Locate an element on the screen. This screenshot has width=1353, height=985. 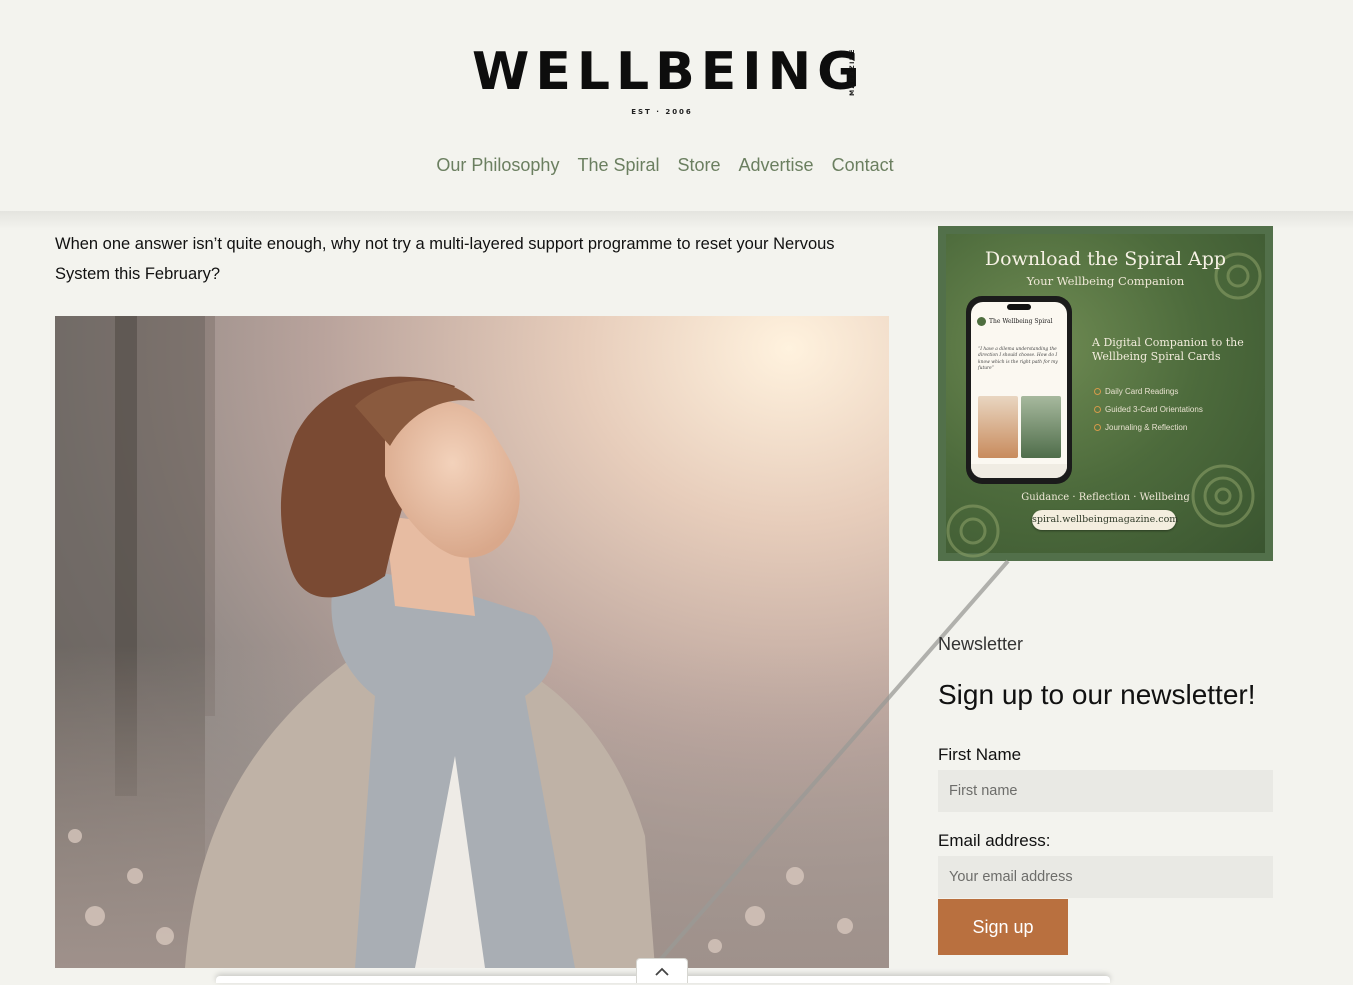
ad-subtitle: Your Wellbeing Companion is located at coordinates (1105, 281).